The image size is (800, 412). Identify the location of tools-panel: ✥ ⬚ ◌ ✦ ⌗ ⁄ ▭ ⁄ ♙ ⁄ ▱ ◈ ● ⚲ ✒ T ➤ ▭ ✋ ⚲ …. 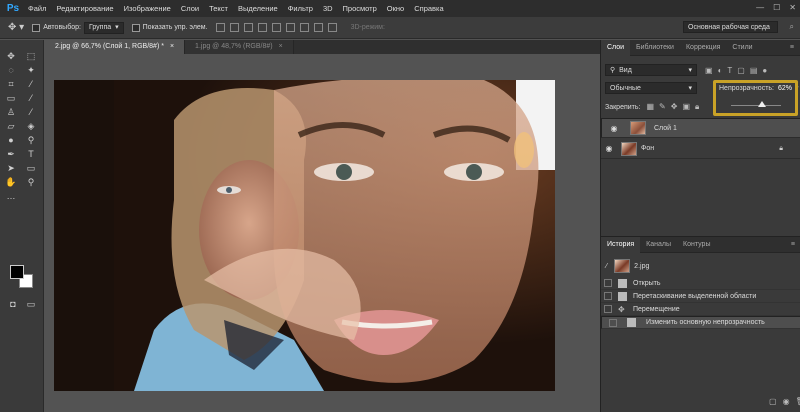
(22, 226).